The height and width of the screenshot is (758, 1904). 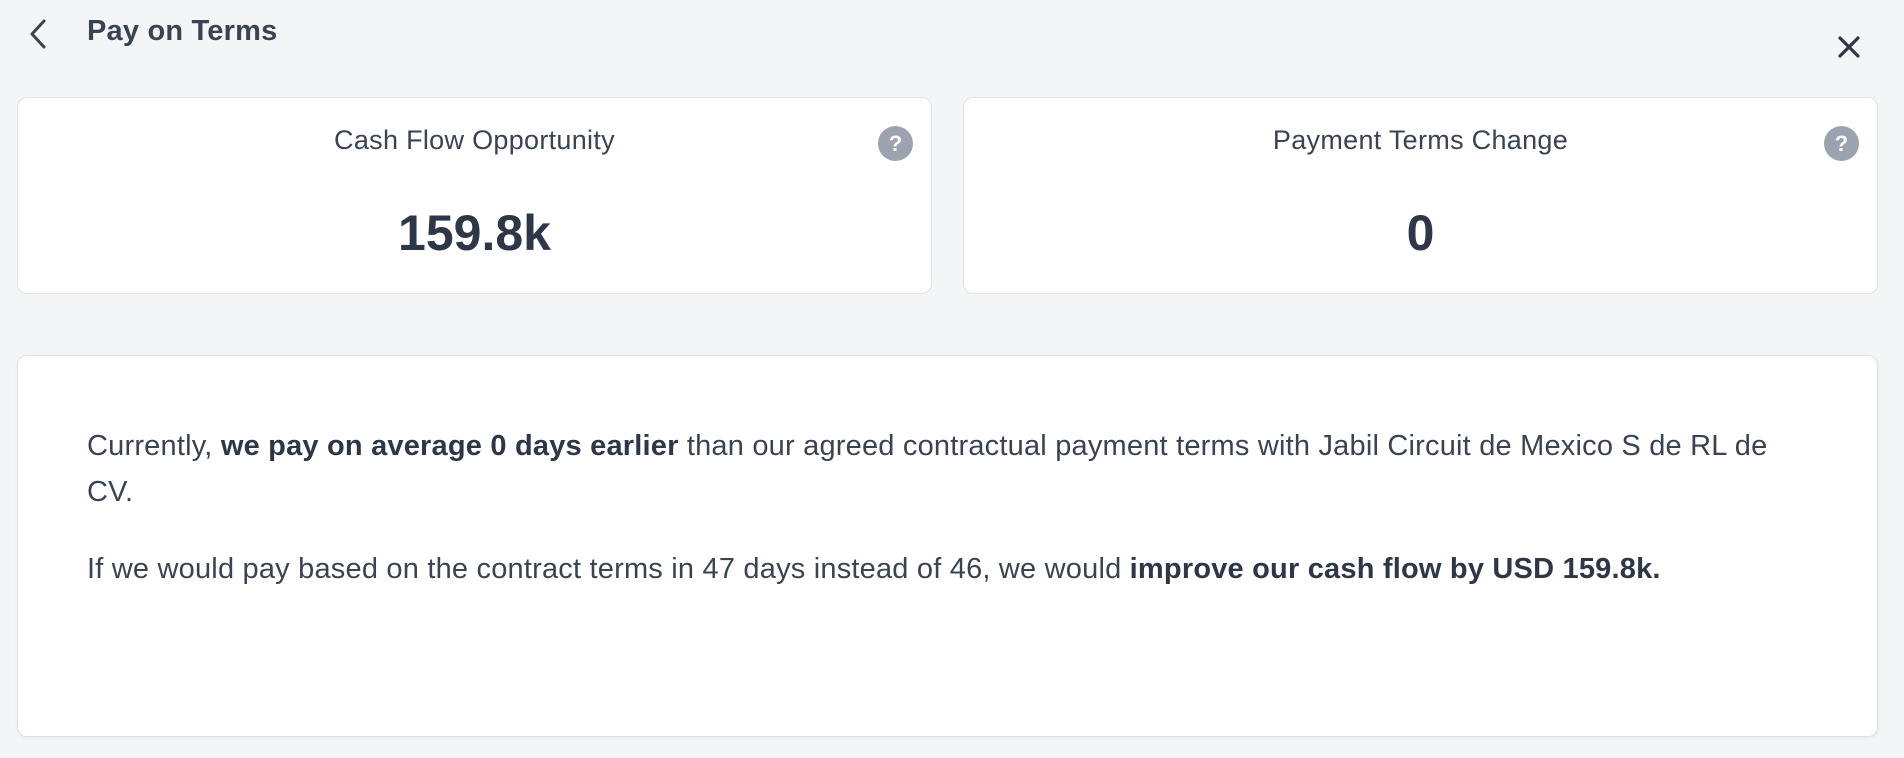 What do you see at coordinates (182, 31) in the screenshot?
I see `page-title: Pay on Terms` at bounding box center [182, 31].